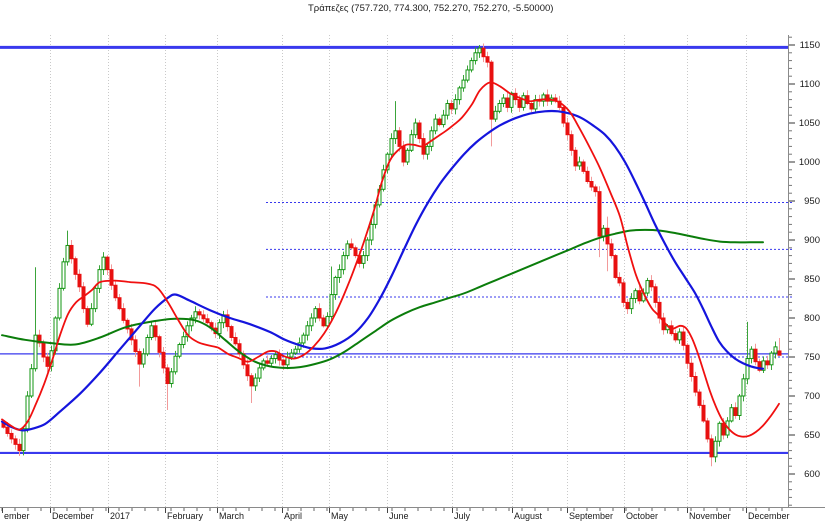 Image resolution: width=825 pixels, height=525 pixels. Describe the element at coordinates (812, 357) in the screenshot. I see `y-axis-label: 750` at that location.